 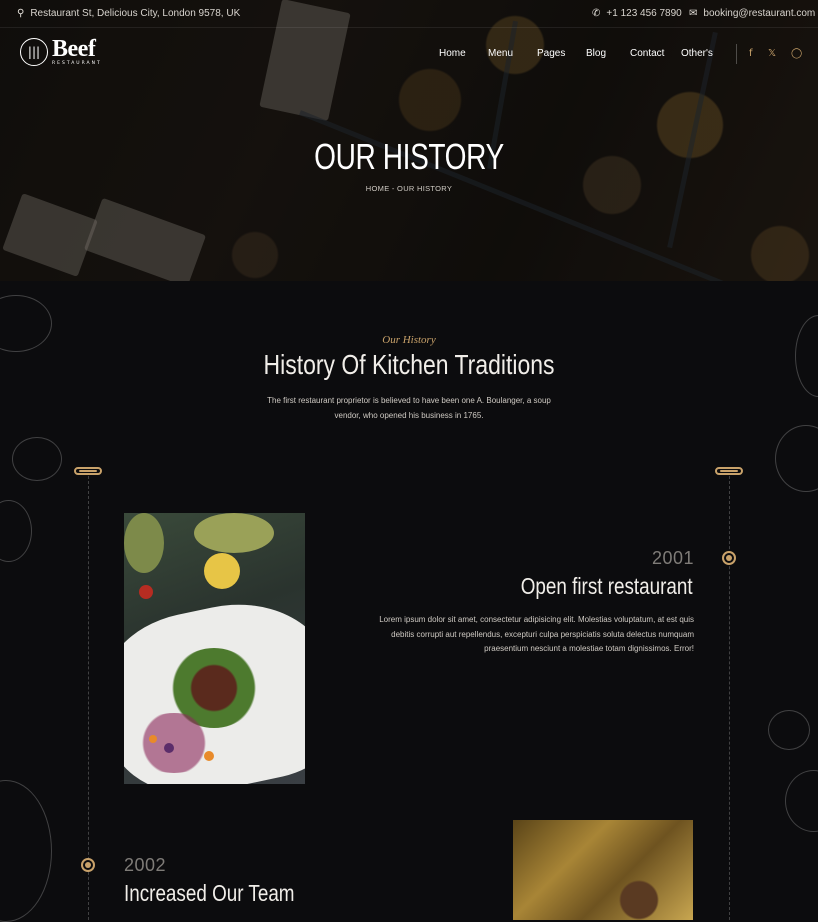 What do you see at coordinates (409, 340) in the screenshot?
I see `section-kicker: Our History` at bounding box center [409, 340].